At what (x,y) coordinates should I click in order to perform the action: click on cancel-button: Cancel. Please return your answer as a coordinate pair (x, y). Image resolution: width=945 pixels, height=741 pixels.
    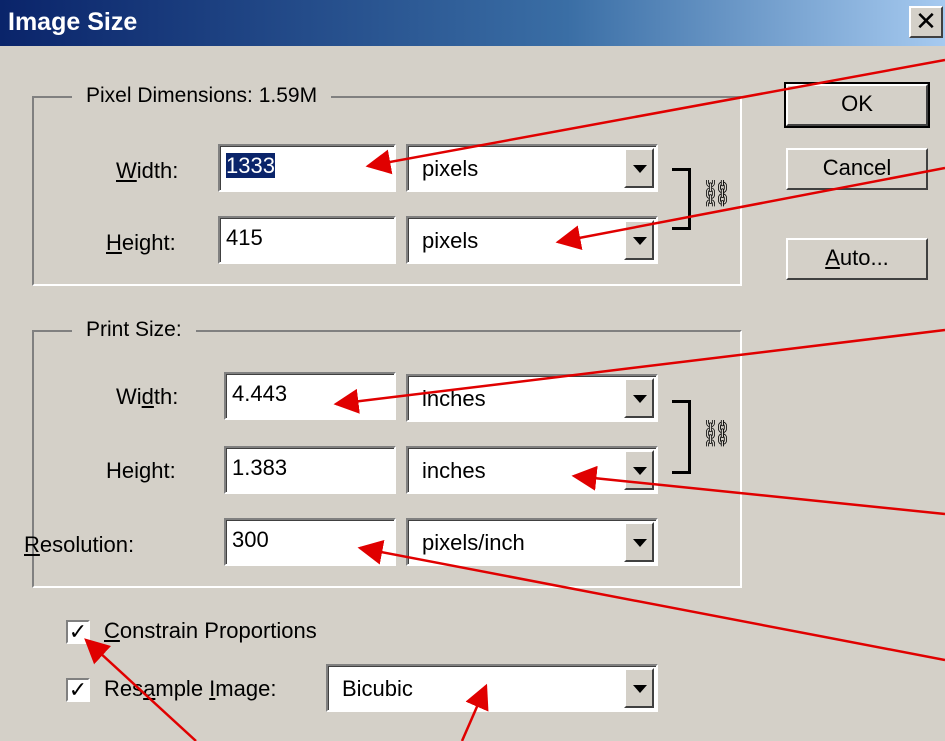
    Looking at the image, I should click on (857, 169).